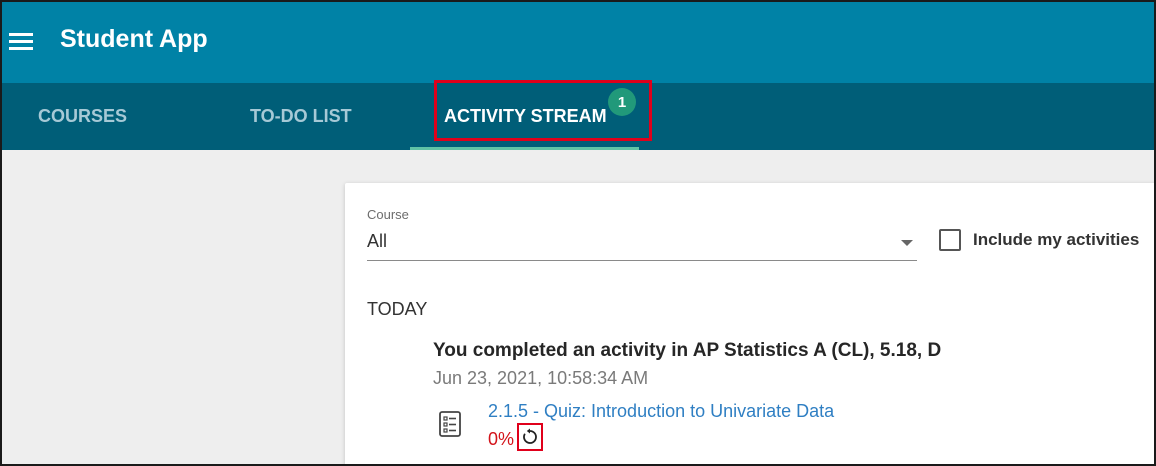  I want to click on app-title: Student App, so click(134, 39).